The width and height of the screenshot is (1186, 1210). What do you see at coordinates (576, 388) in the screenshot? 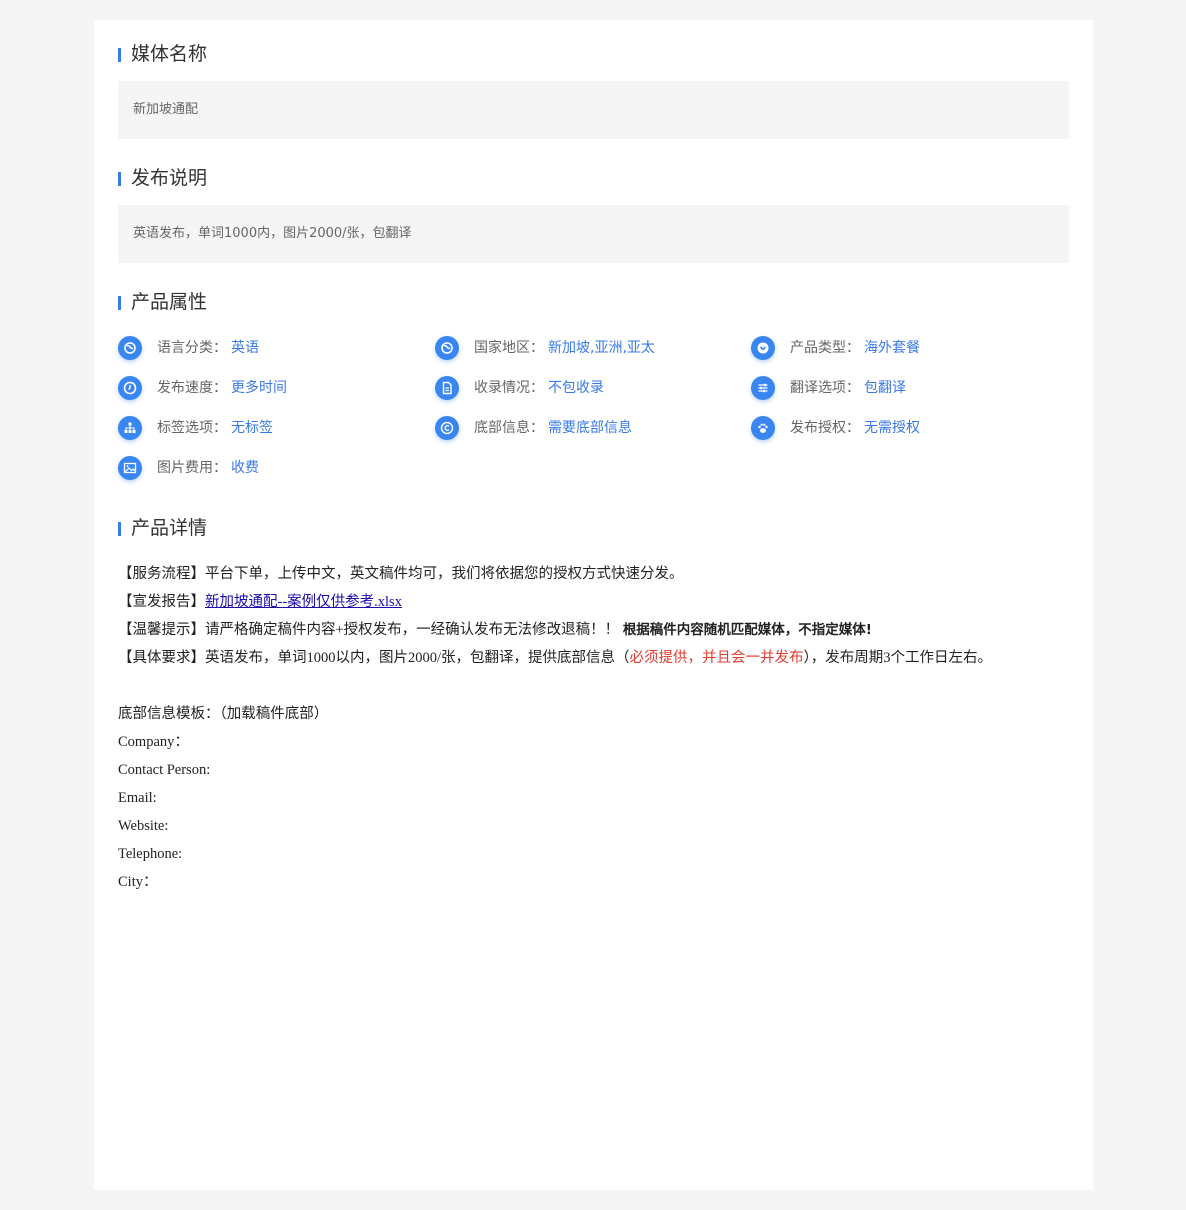
I see `attr-value: 不包收录` at bounding box center [576, 388].